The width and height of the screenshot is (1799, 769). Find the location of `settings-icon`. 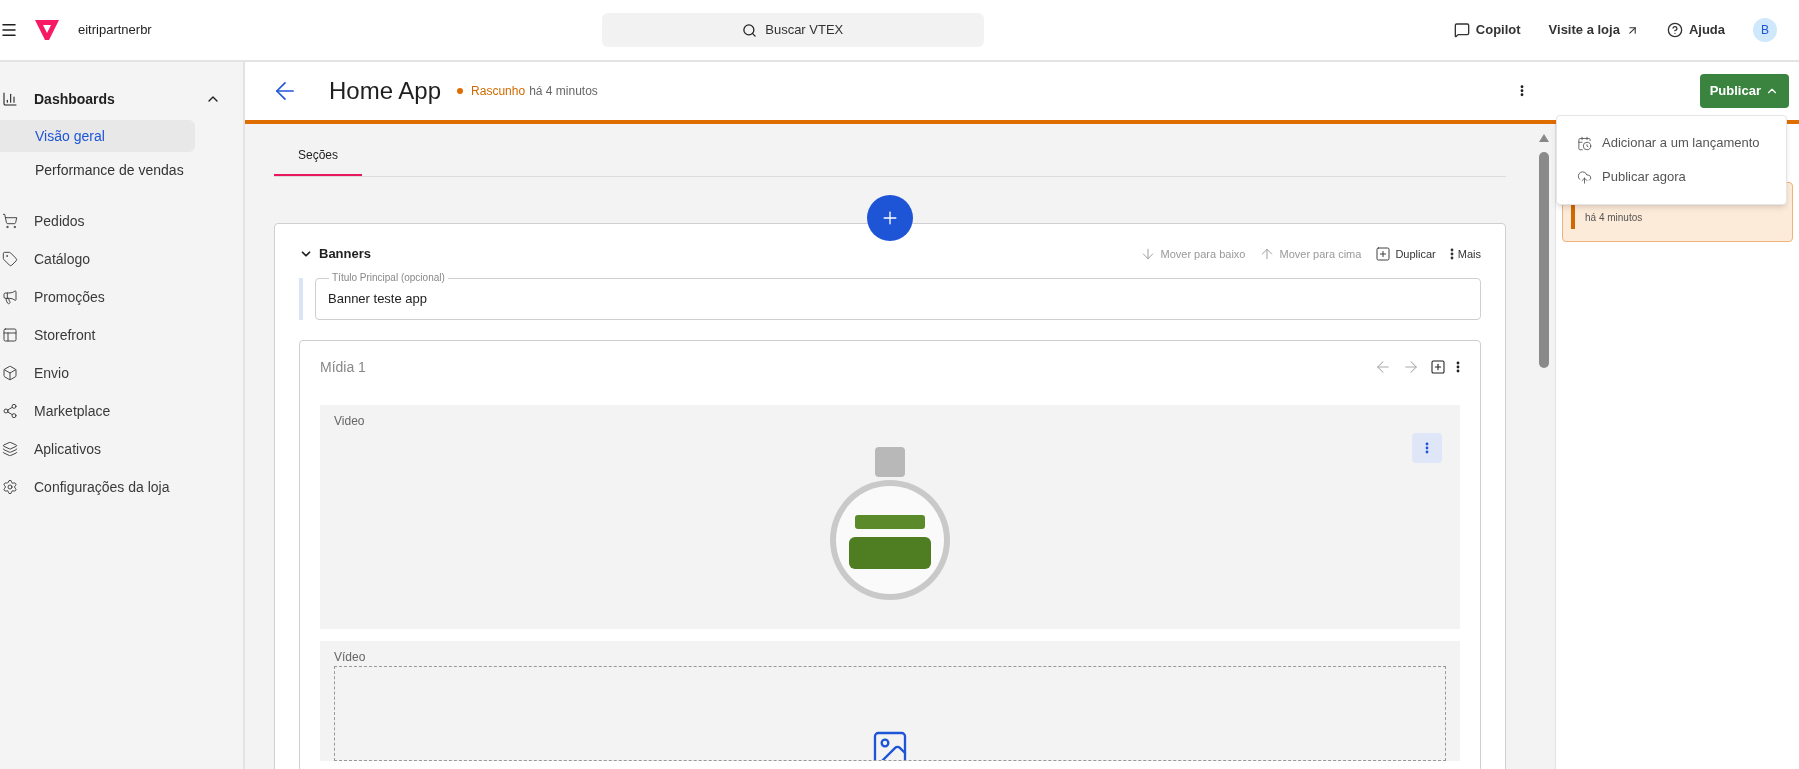

settings-icon is located at coordinates (10, 487).